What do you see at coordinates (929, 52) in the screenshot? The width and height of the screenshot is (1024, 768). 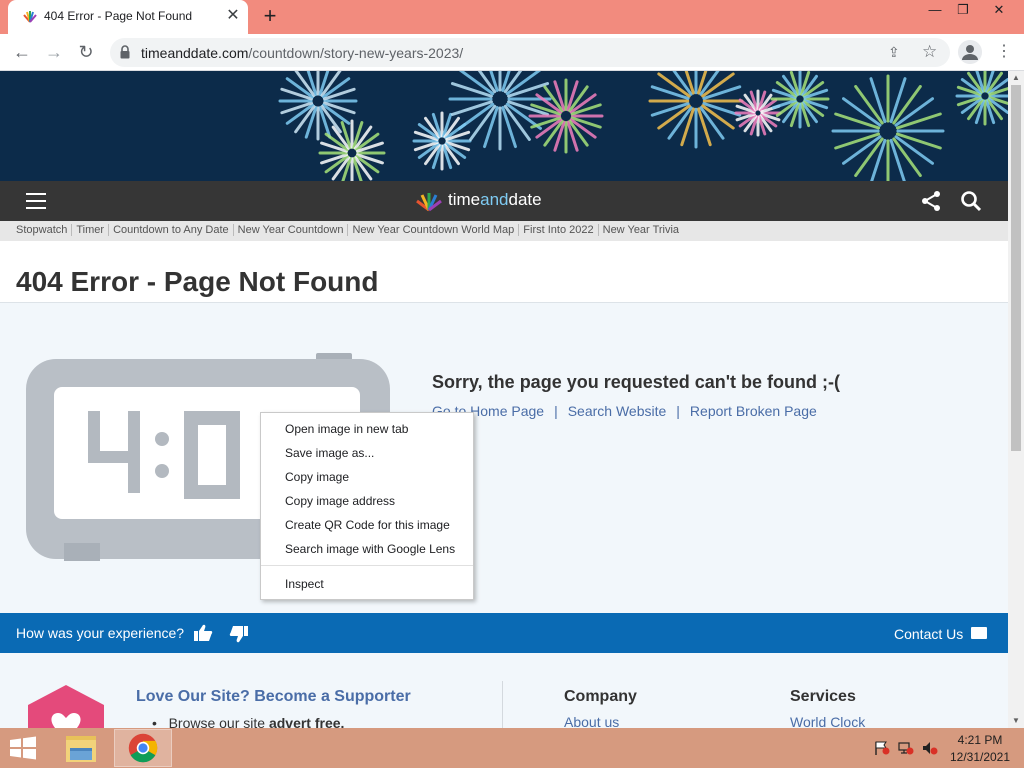 I see `bookmark-star-icon: ☆` at bounding box center [929, 52].